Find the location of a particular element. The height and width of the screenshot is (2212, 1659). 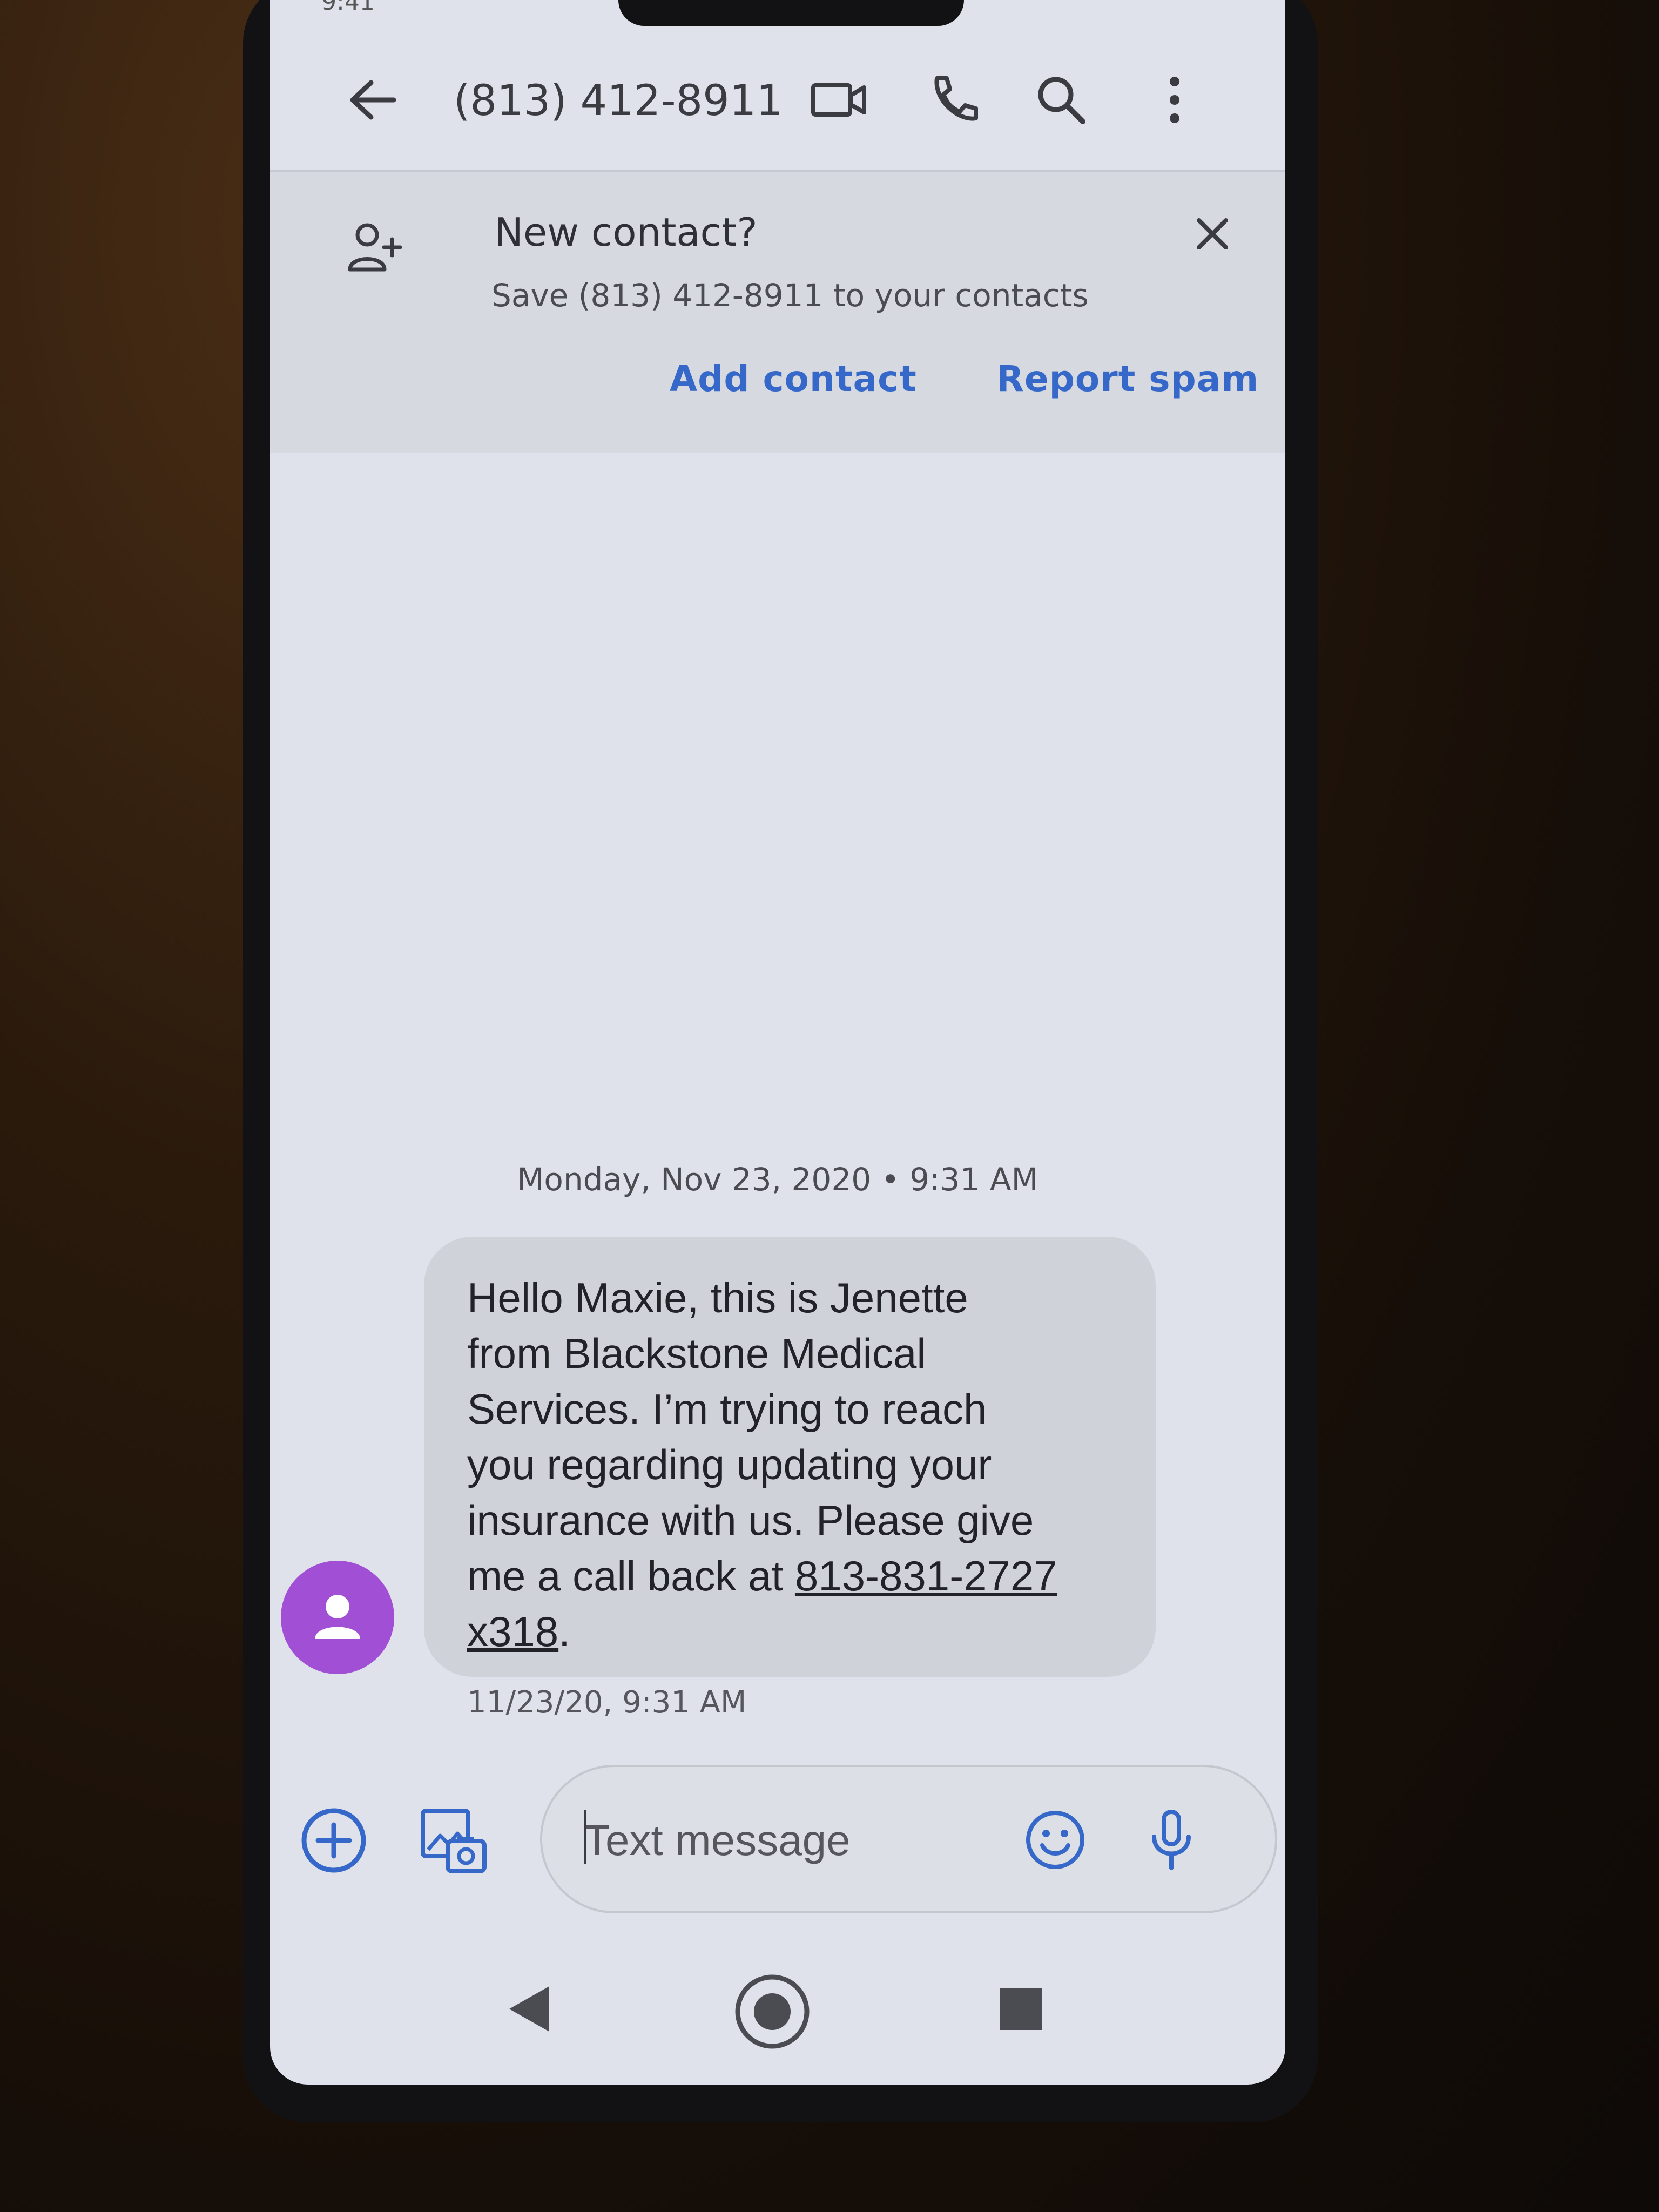

phone-icon is located at coordinates (953, 100).